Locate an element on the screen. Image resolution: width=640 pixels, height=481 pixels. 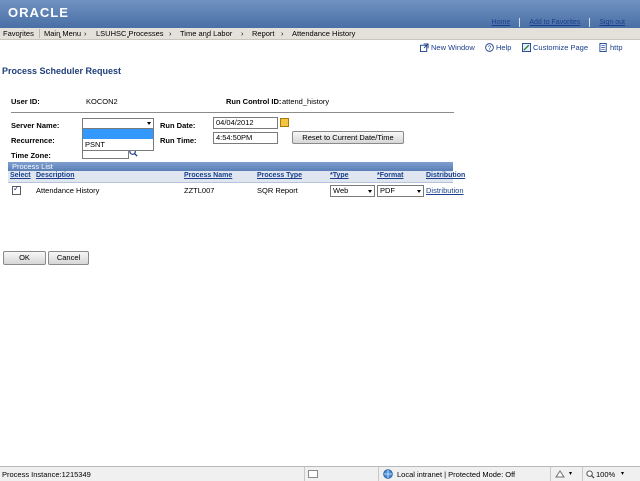
col-distribution: Distribution is located at coordinates (445, 175).